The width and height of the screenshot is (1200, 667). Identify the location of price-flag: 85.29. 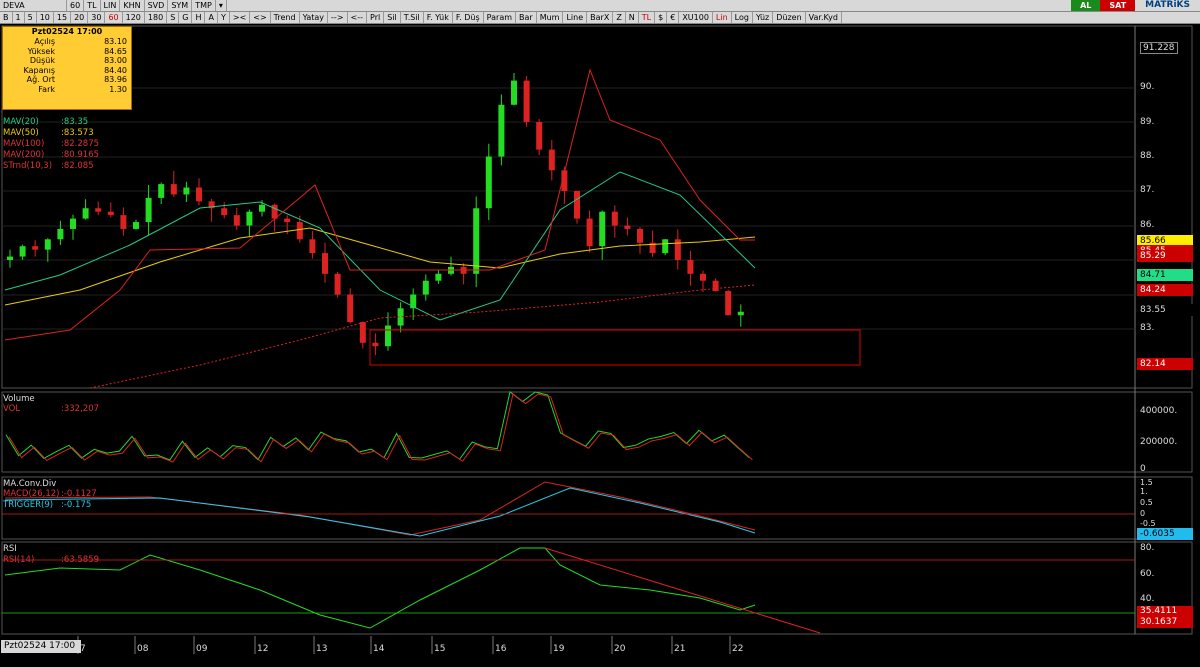
(1165, 256).